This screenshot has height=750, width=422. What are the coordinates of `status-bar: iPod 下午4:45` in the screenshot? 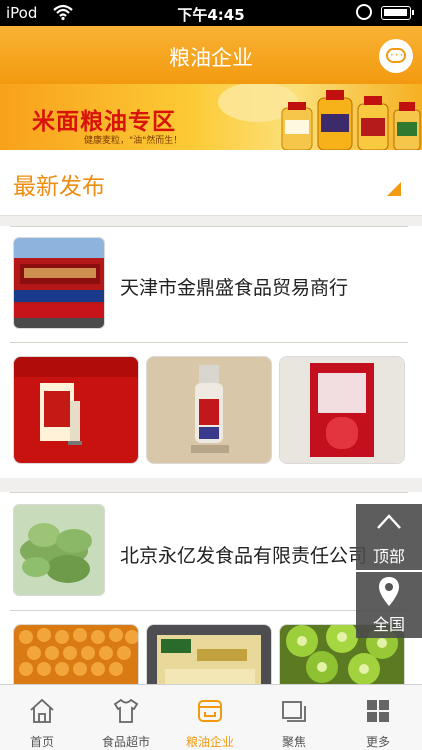 It's located at (211, 13).